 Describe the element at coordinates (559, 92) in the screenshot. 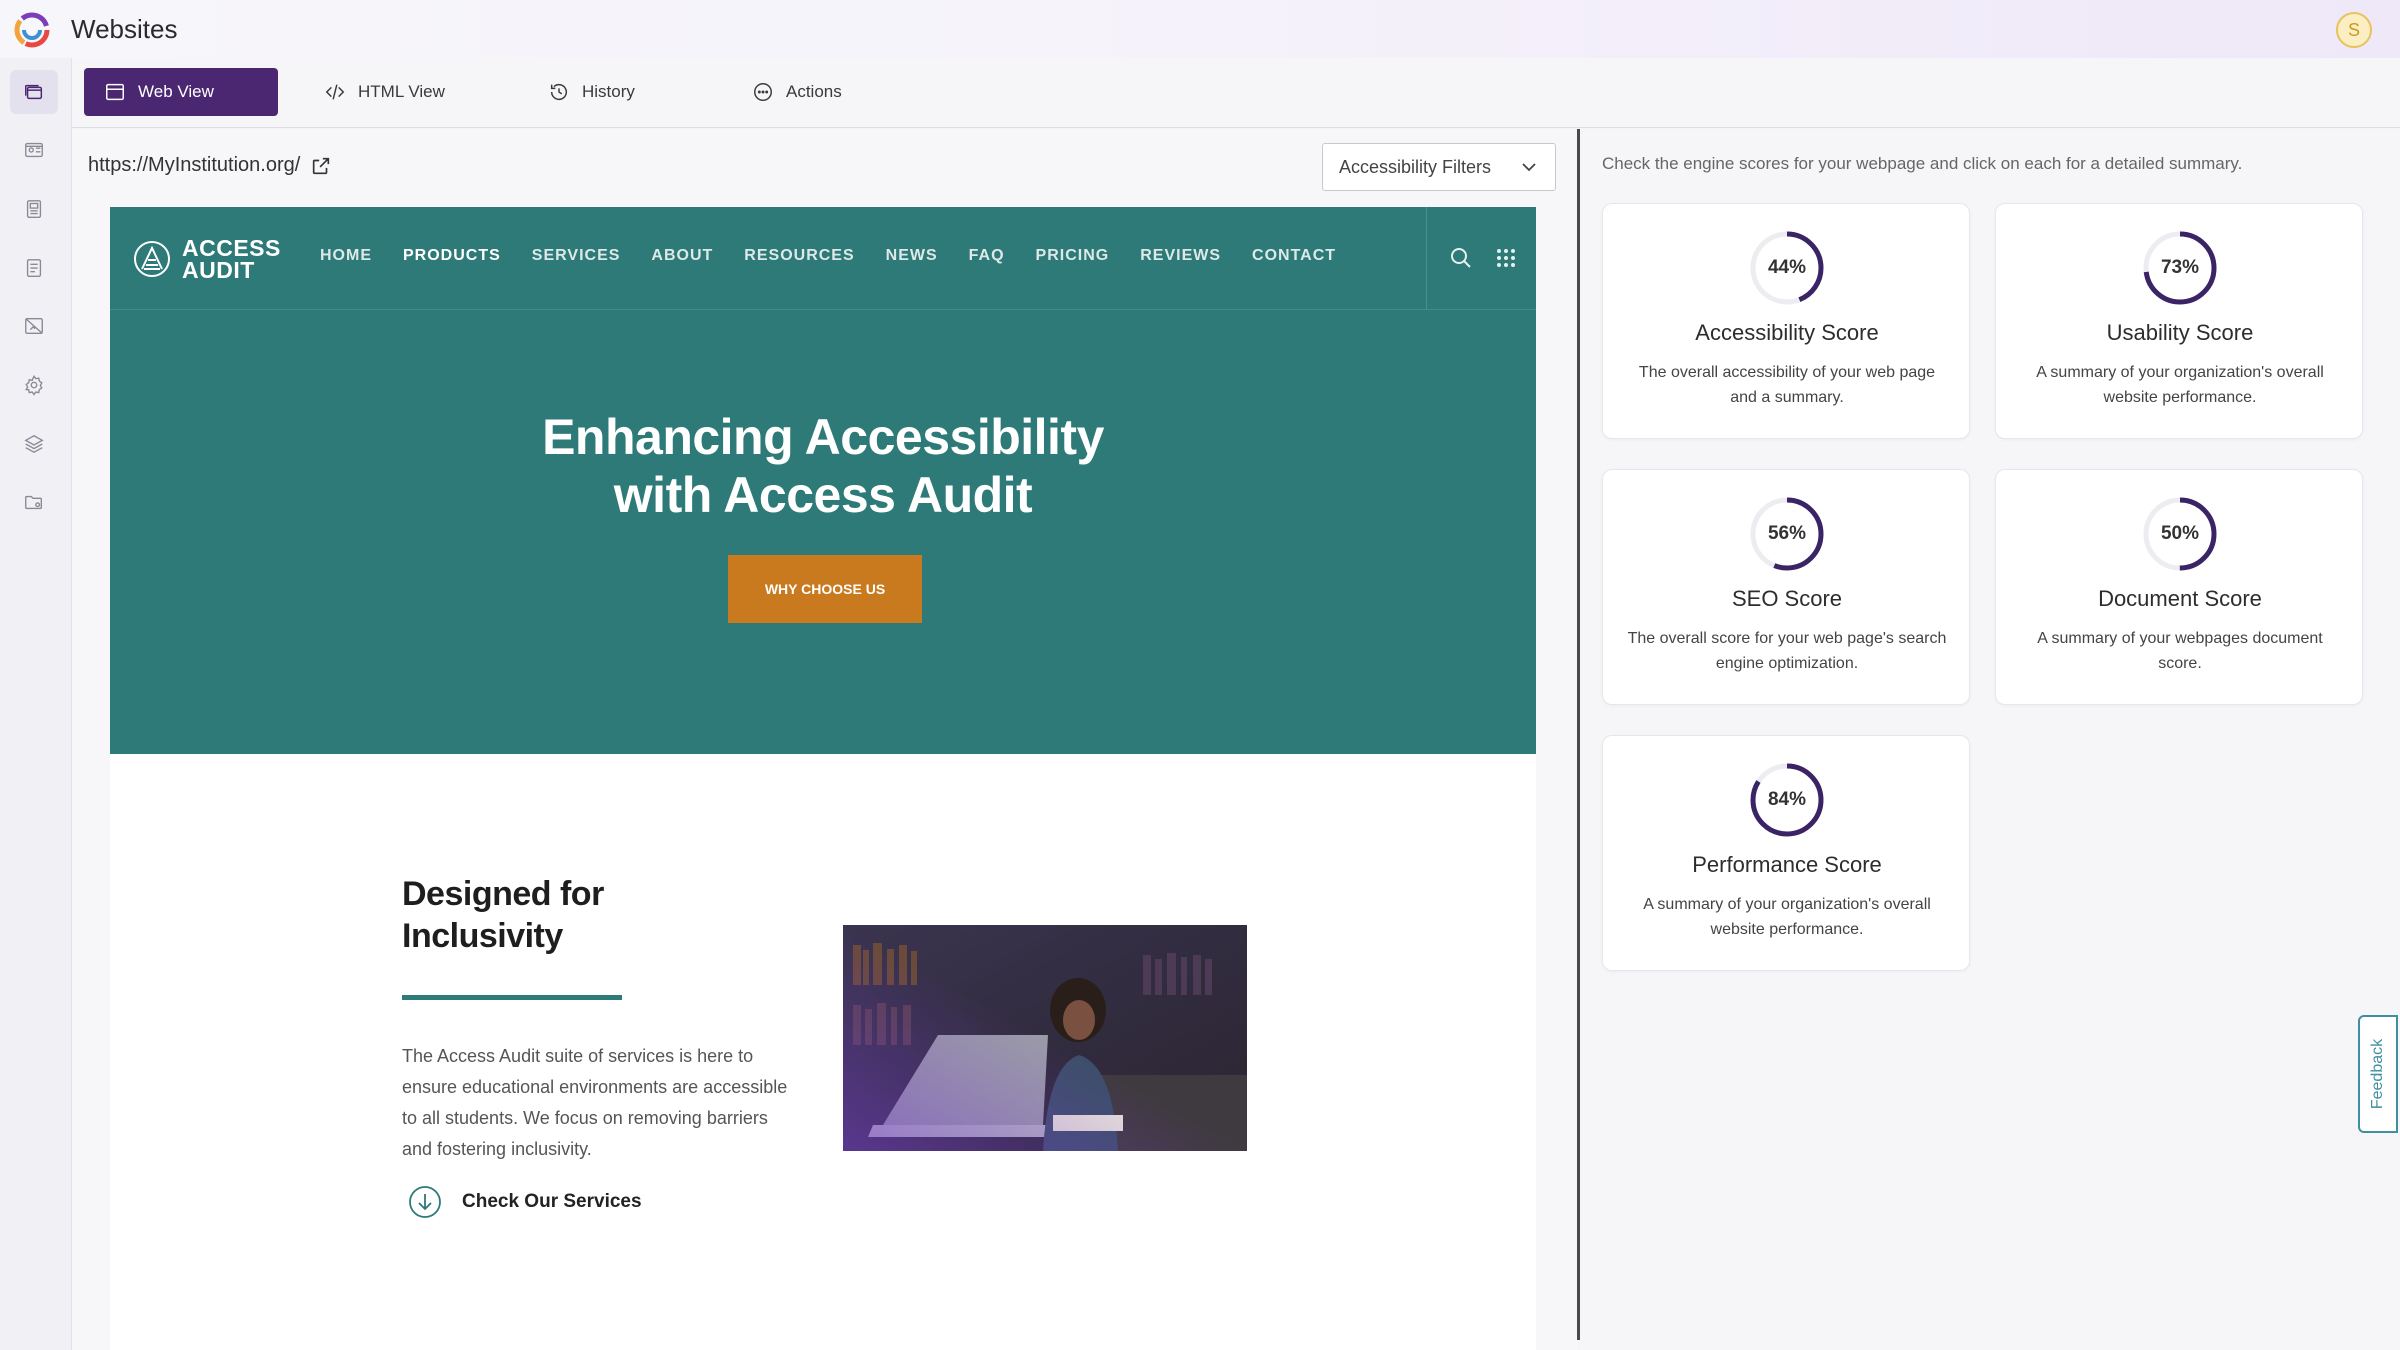

I see `history-icon` at that location.